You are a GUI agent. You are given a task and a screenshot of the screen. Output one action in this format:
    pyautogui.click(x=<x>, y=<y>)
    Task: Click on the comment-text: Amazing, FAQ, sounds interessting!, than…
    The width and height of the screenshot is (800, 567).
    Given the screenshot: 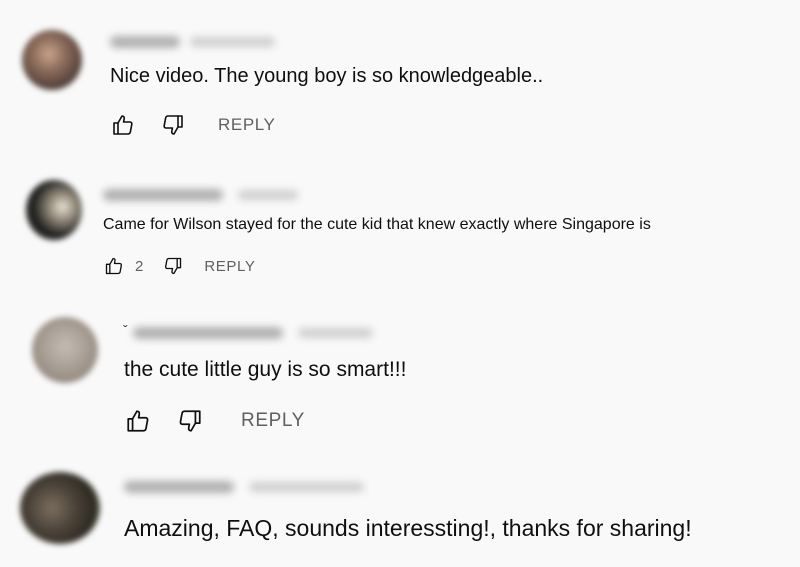 What is the action you would take?
    pyautogui.click(x=408, y=528)
    